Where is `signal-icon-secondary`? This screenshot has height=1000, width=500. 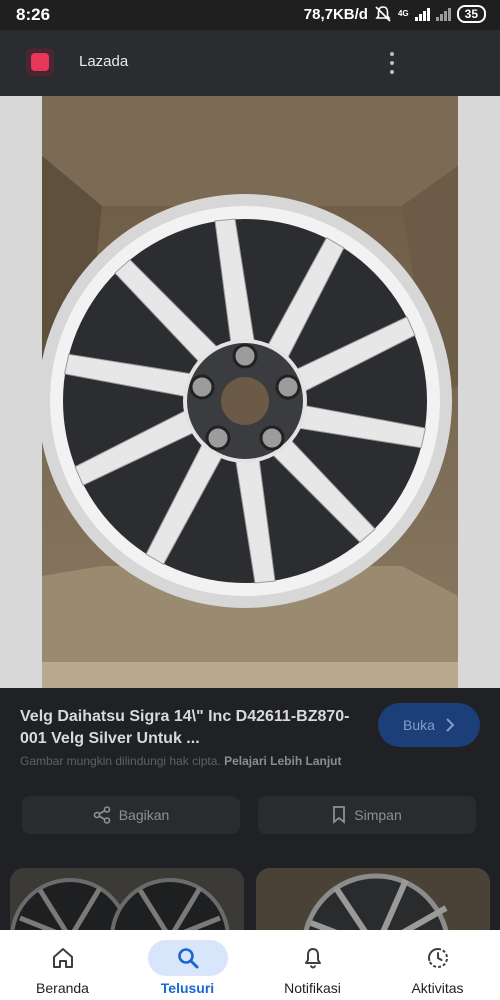 signal-icon-secondary is located at coordinates (443, 14).